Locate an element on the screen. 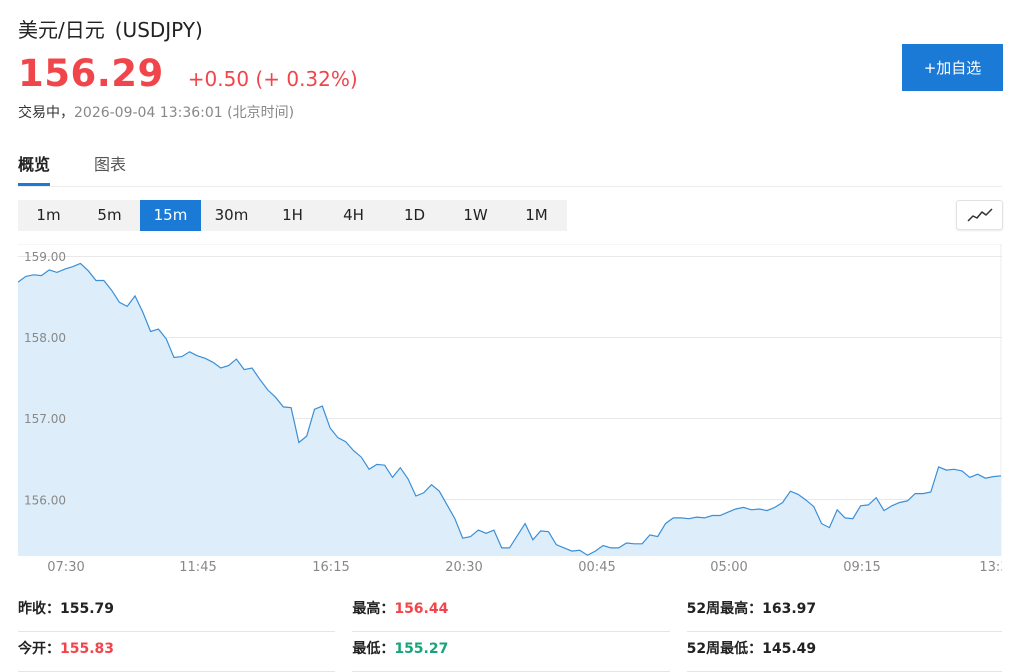 This screenshot has height=672, width=1024. period-1m: 1m is located at coordinates (48, 215).